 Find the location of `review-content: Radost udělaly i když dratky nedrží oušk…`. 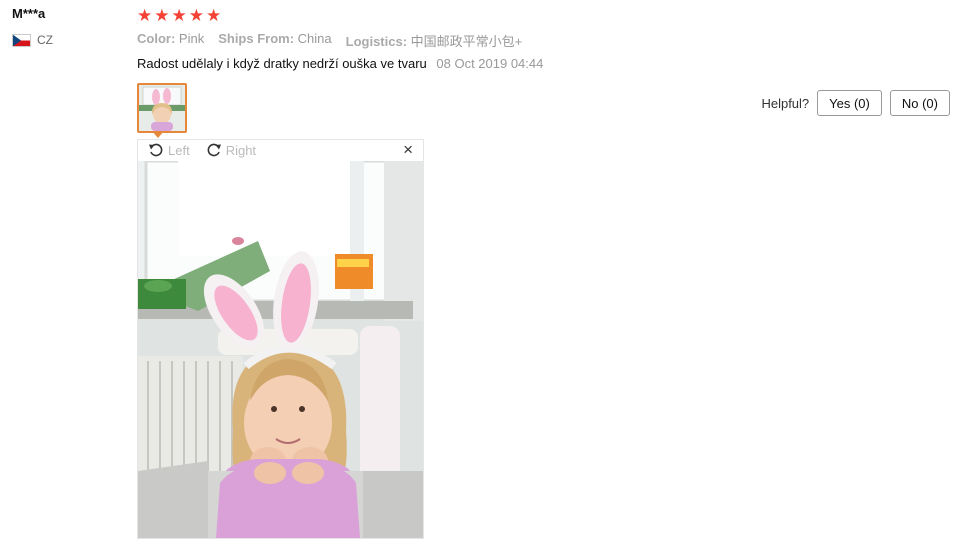

review-content: Radost udělaly i když dratky nedrží oušk… is located at coordinates (340, 63).